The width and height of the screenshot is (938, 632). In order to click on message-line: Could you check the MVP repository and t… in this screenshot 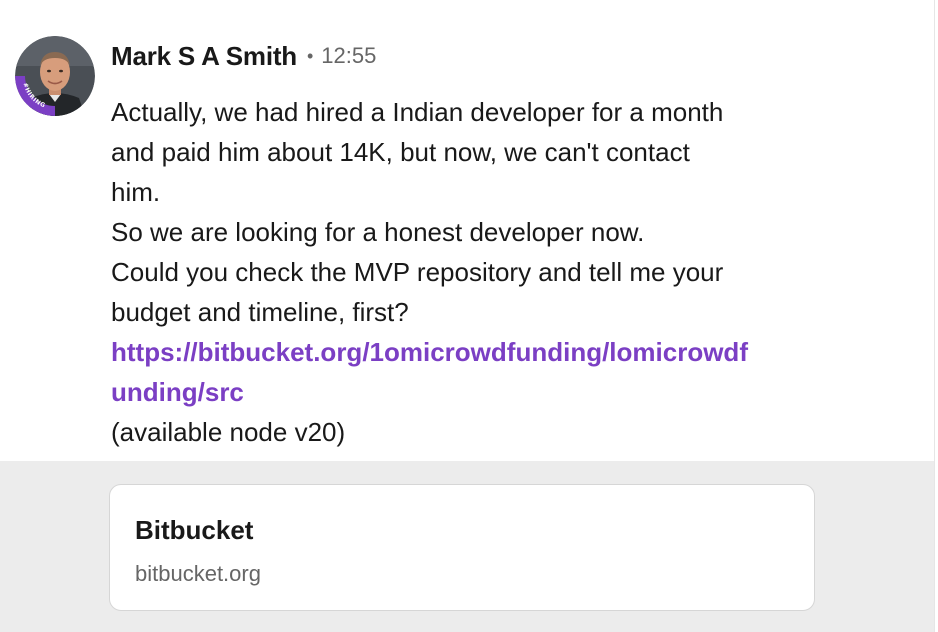, I will do `click(417, 272)`.